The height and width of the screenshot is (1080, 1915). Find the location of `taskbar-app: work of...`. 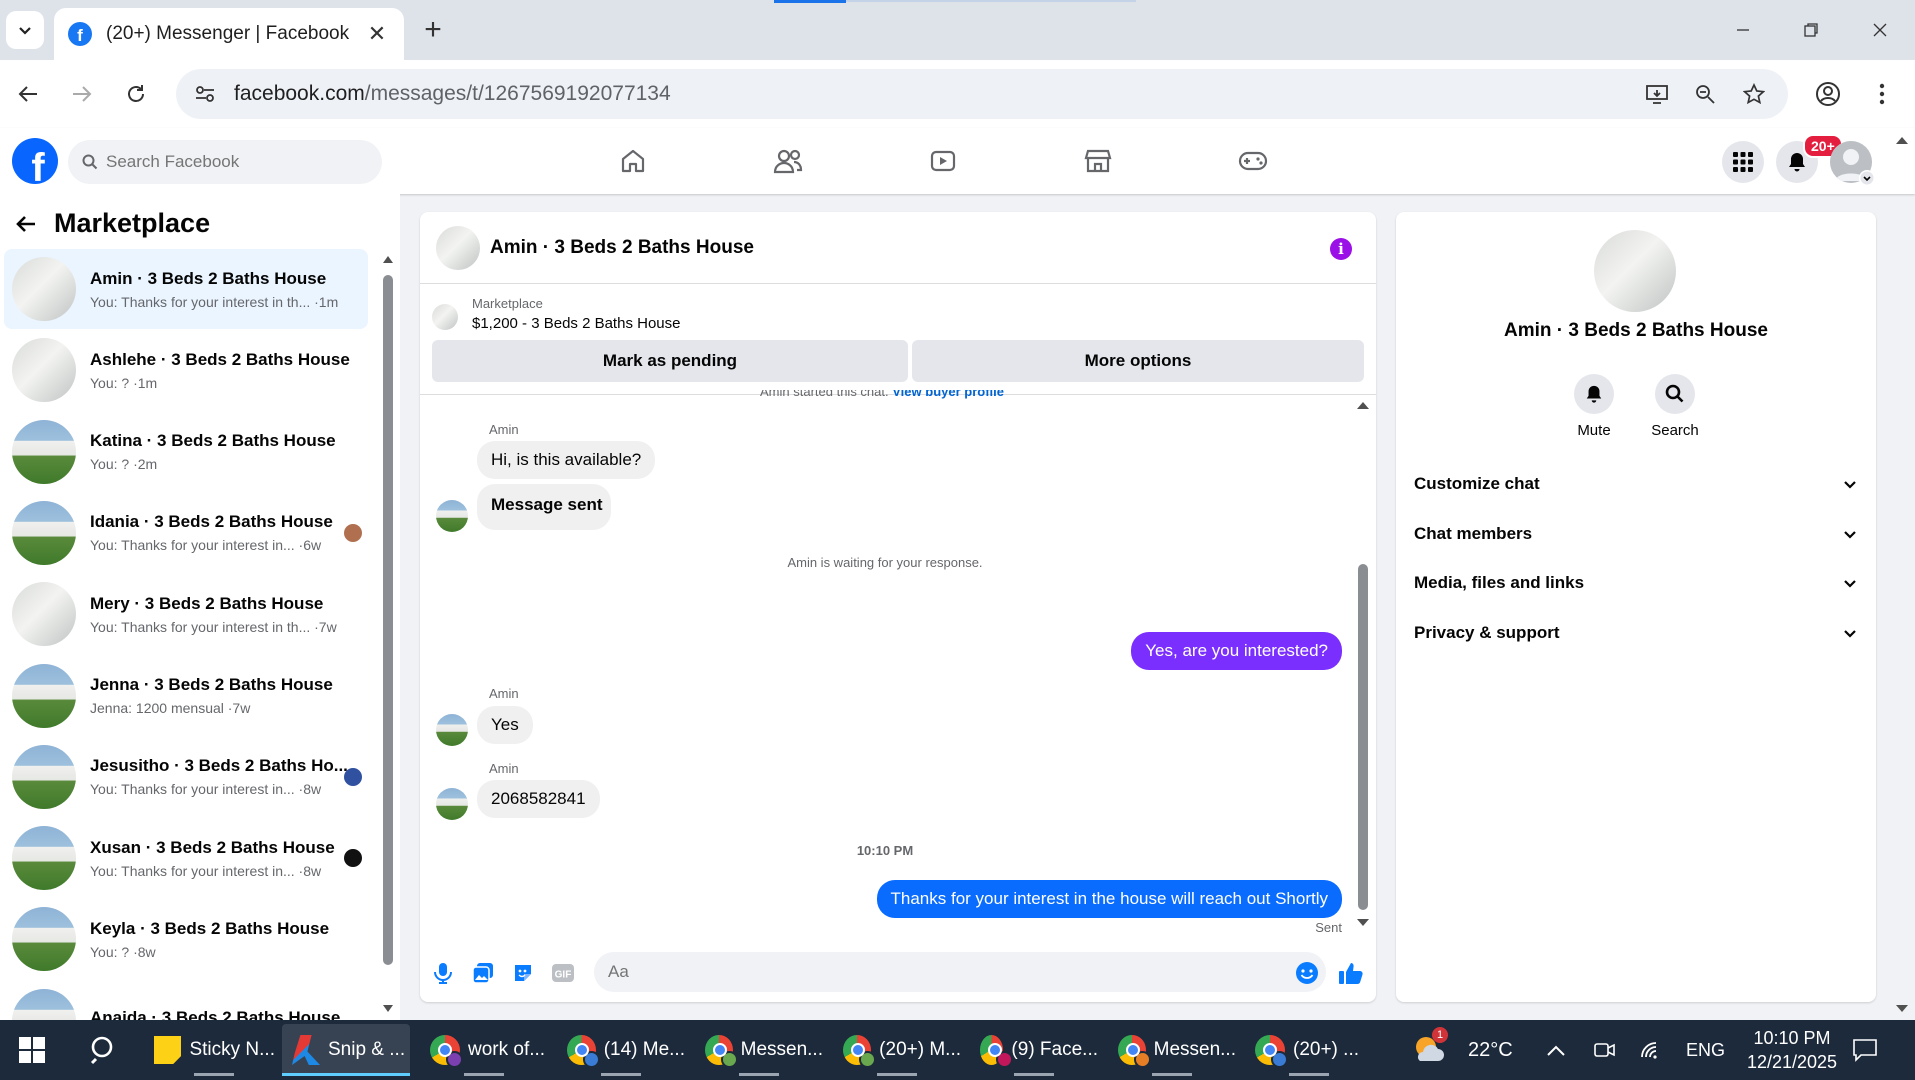

taskbar-app: work of... is located at coordinates (484, 1050).